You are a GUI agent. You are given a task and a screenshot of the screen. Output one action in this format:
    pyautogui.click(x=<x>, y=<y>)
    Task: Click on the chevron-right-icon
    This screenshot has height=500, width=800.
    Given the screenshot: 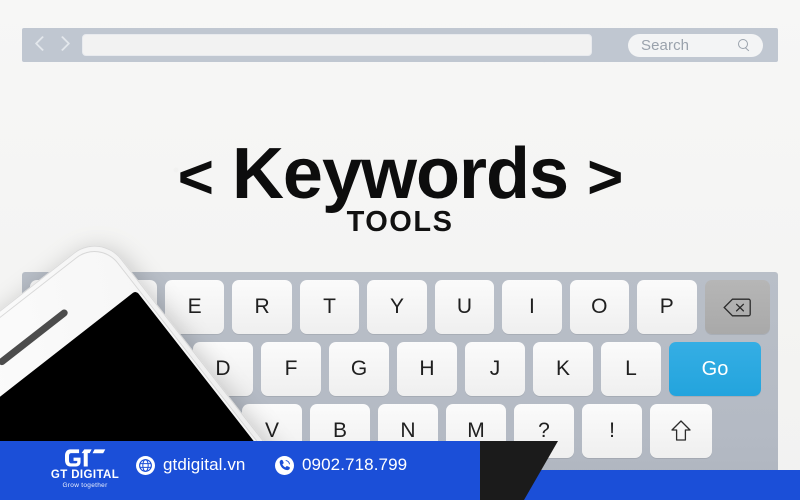 What is the action you would take?
    pyautogui.click(x=61, y=45)
    